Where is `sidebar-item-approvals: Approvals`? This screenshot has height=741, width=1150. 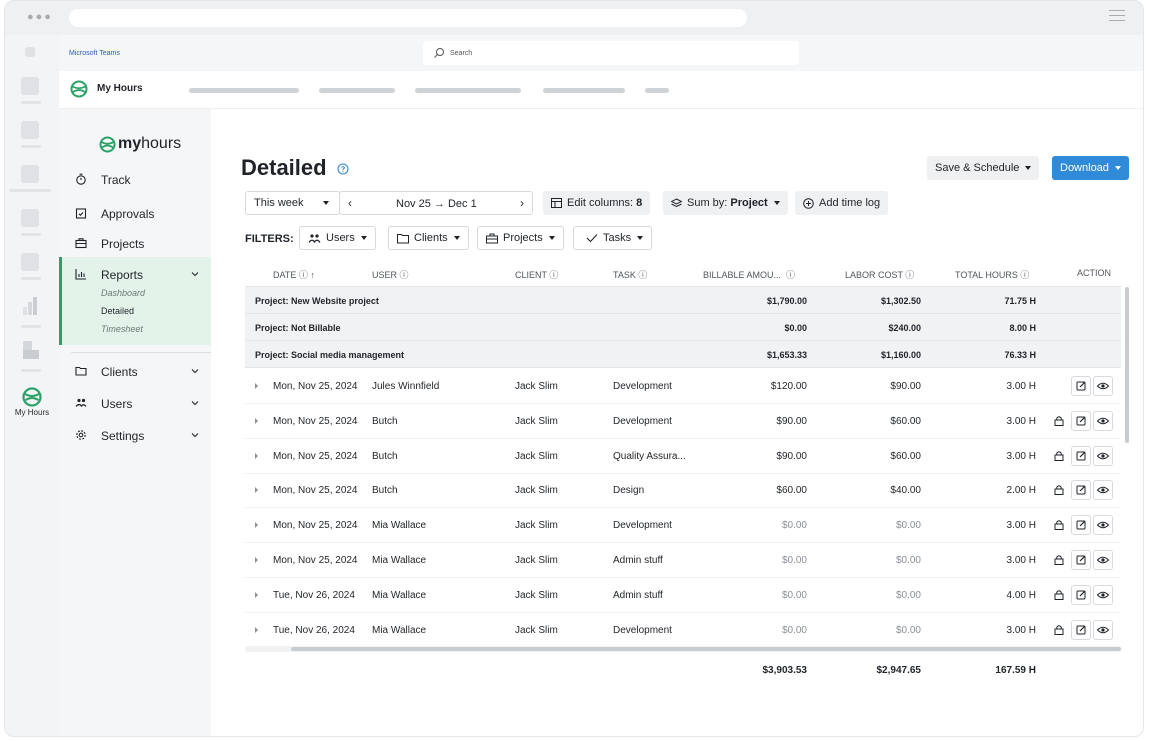 sidebar-item-approvals: Approvals is located at coordinates (135, 214).